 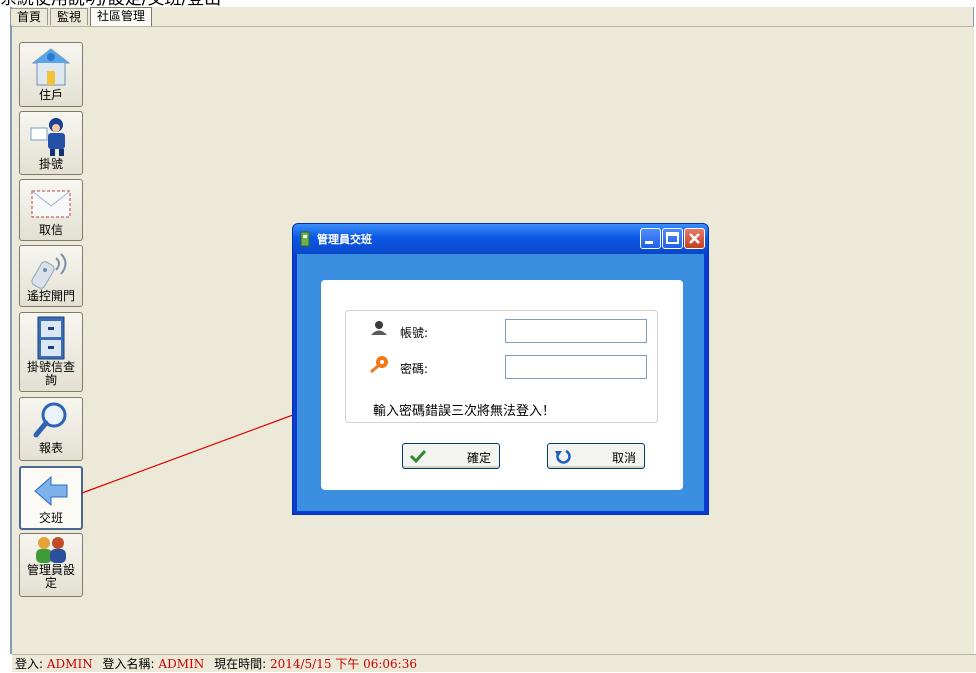 I want to click on login-label: 登入:, so click(x=29, y=664).